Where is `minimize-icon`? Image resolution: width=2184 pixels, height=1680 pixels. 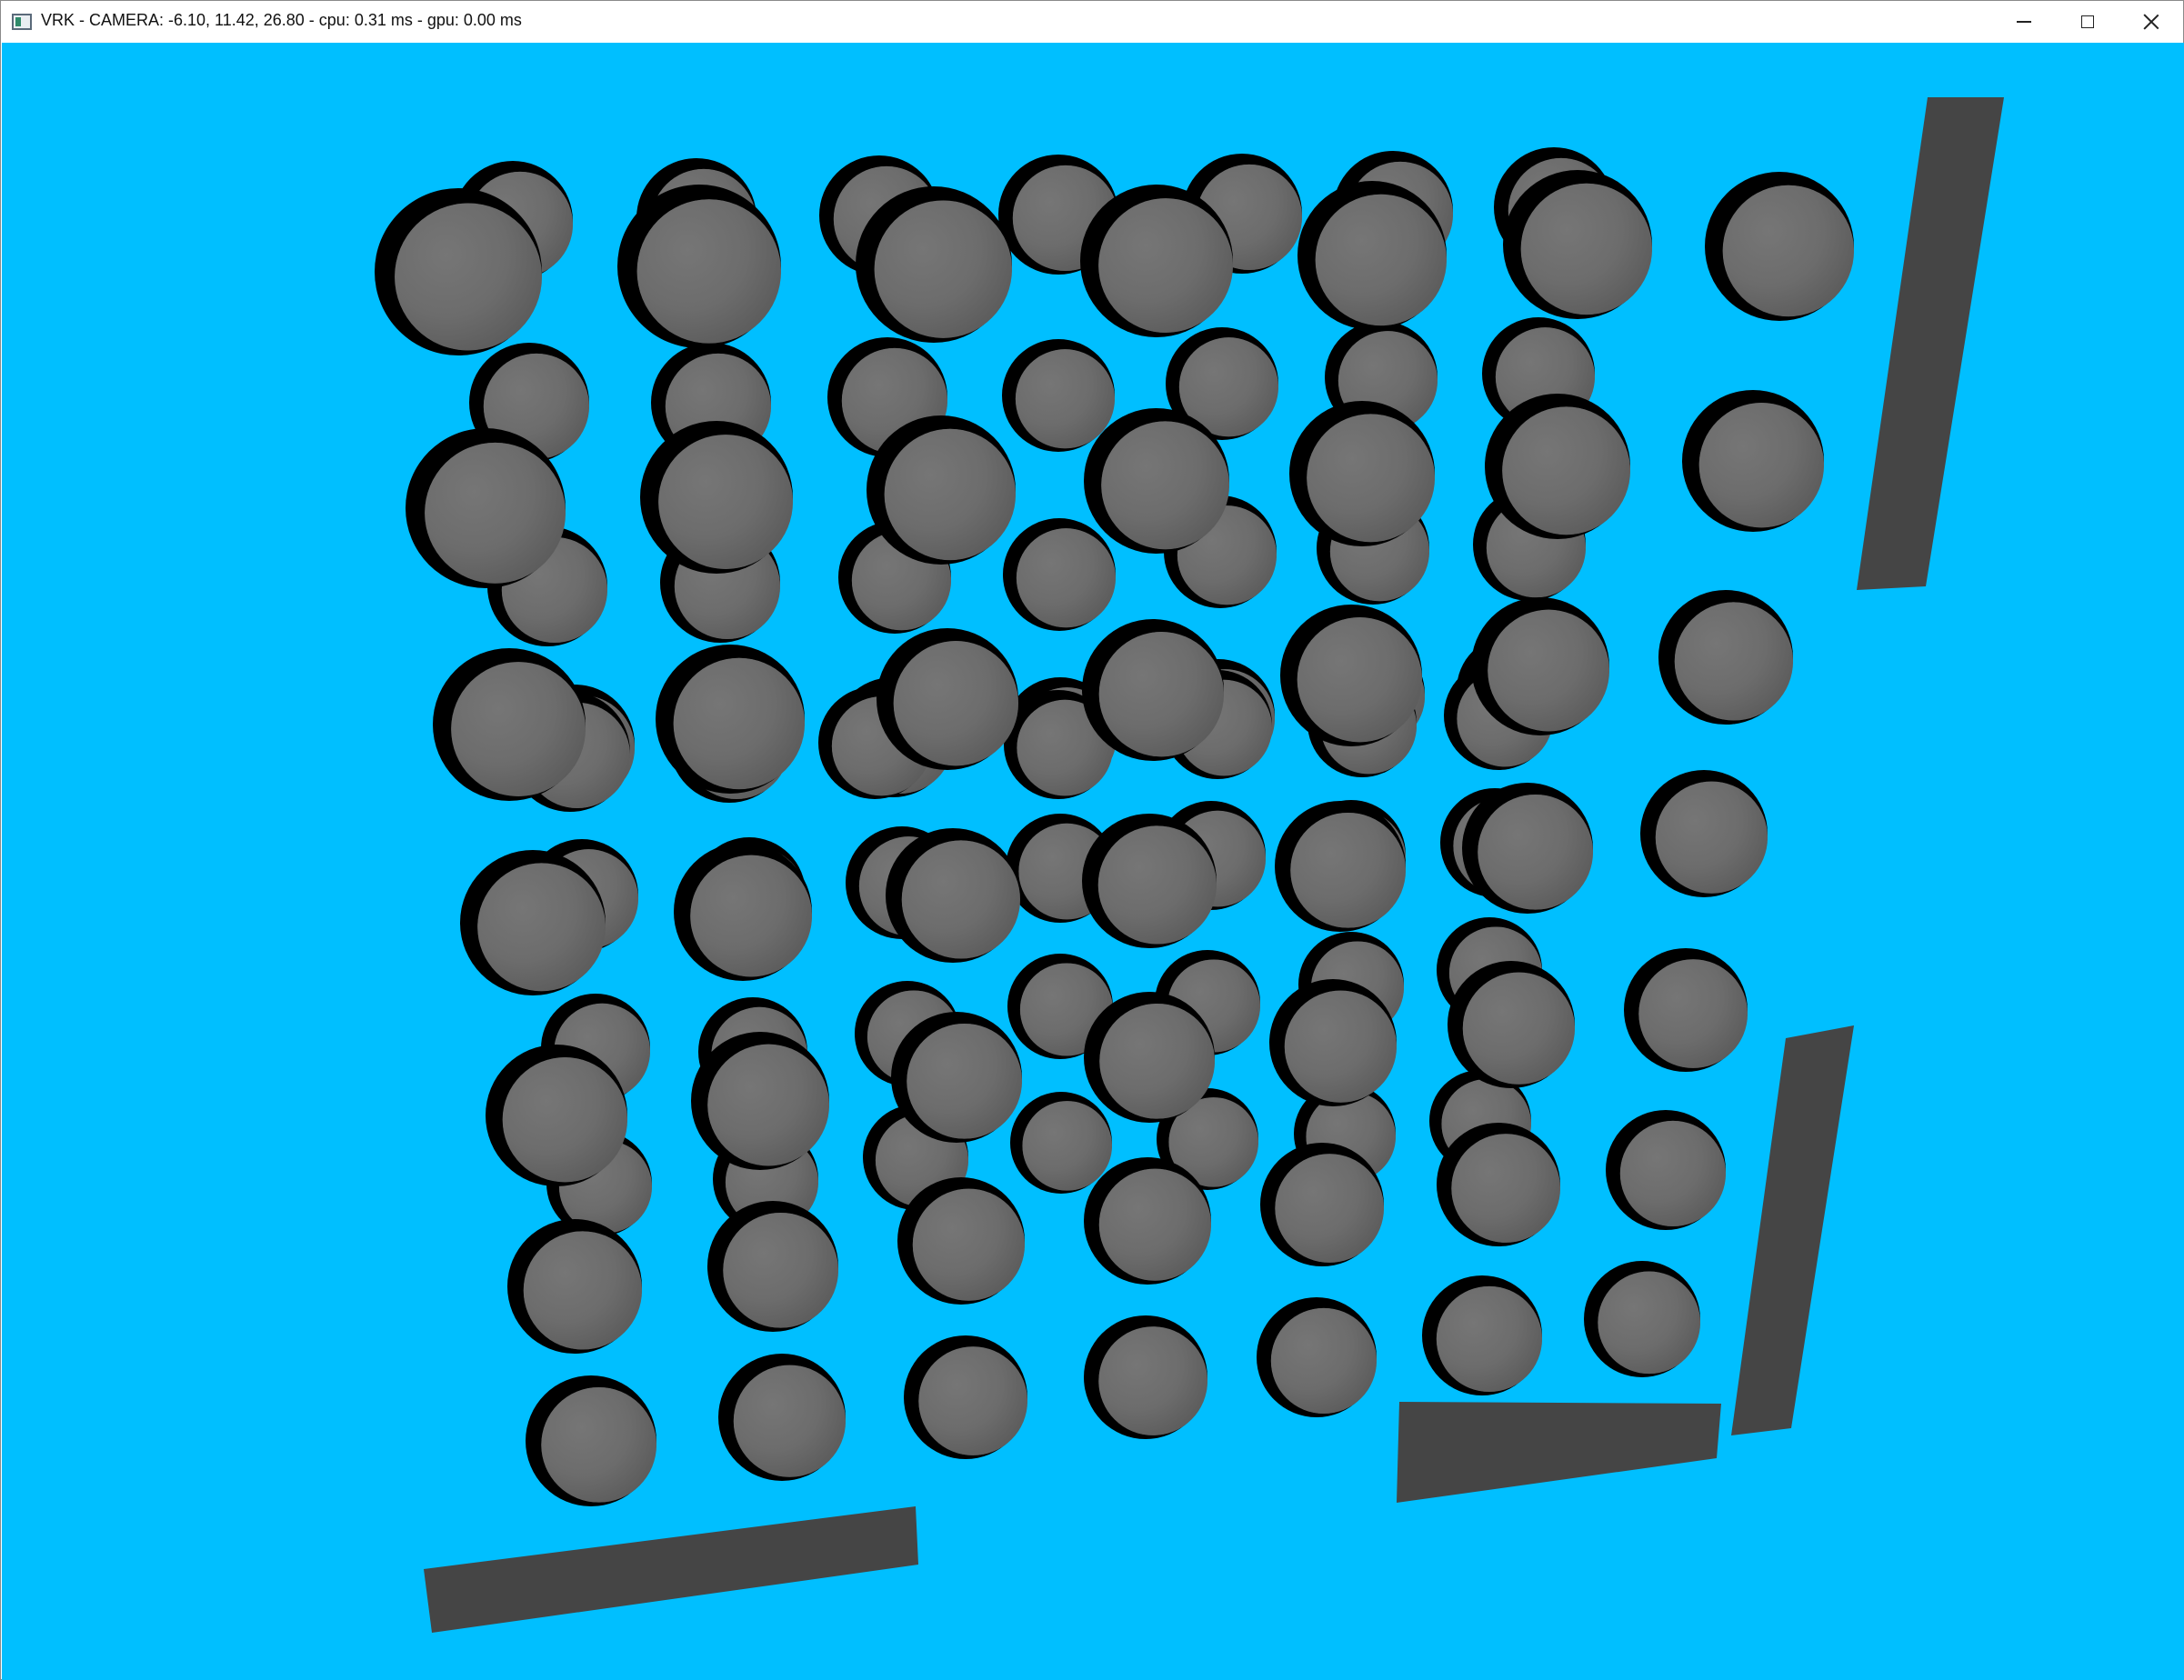
minimize-icon is located at coordinates (2024, 22).